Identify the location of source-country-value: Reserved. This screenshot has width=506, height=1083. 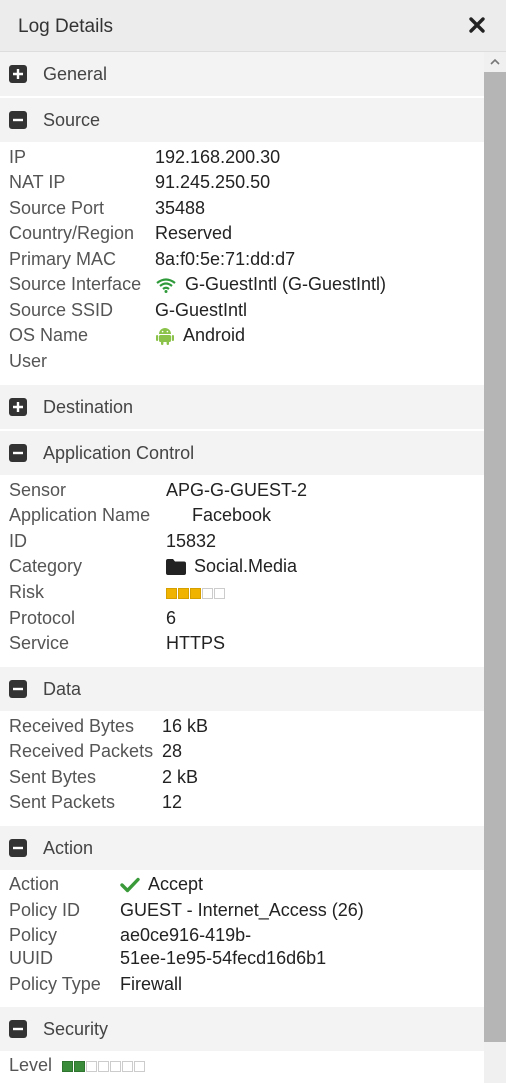
(194, 233).